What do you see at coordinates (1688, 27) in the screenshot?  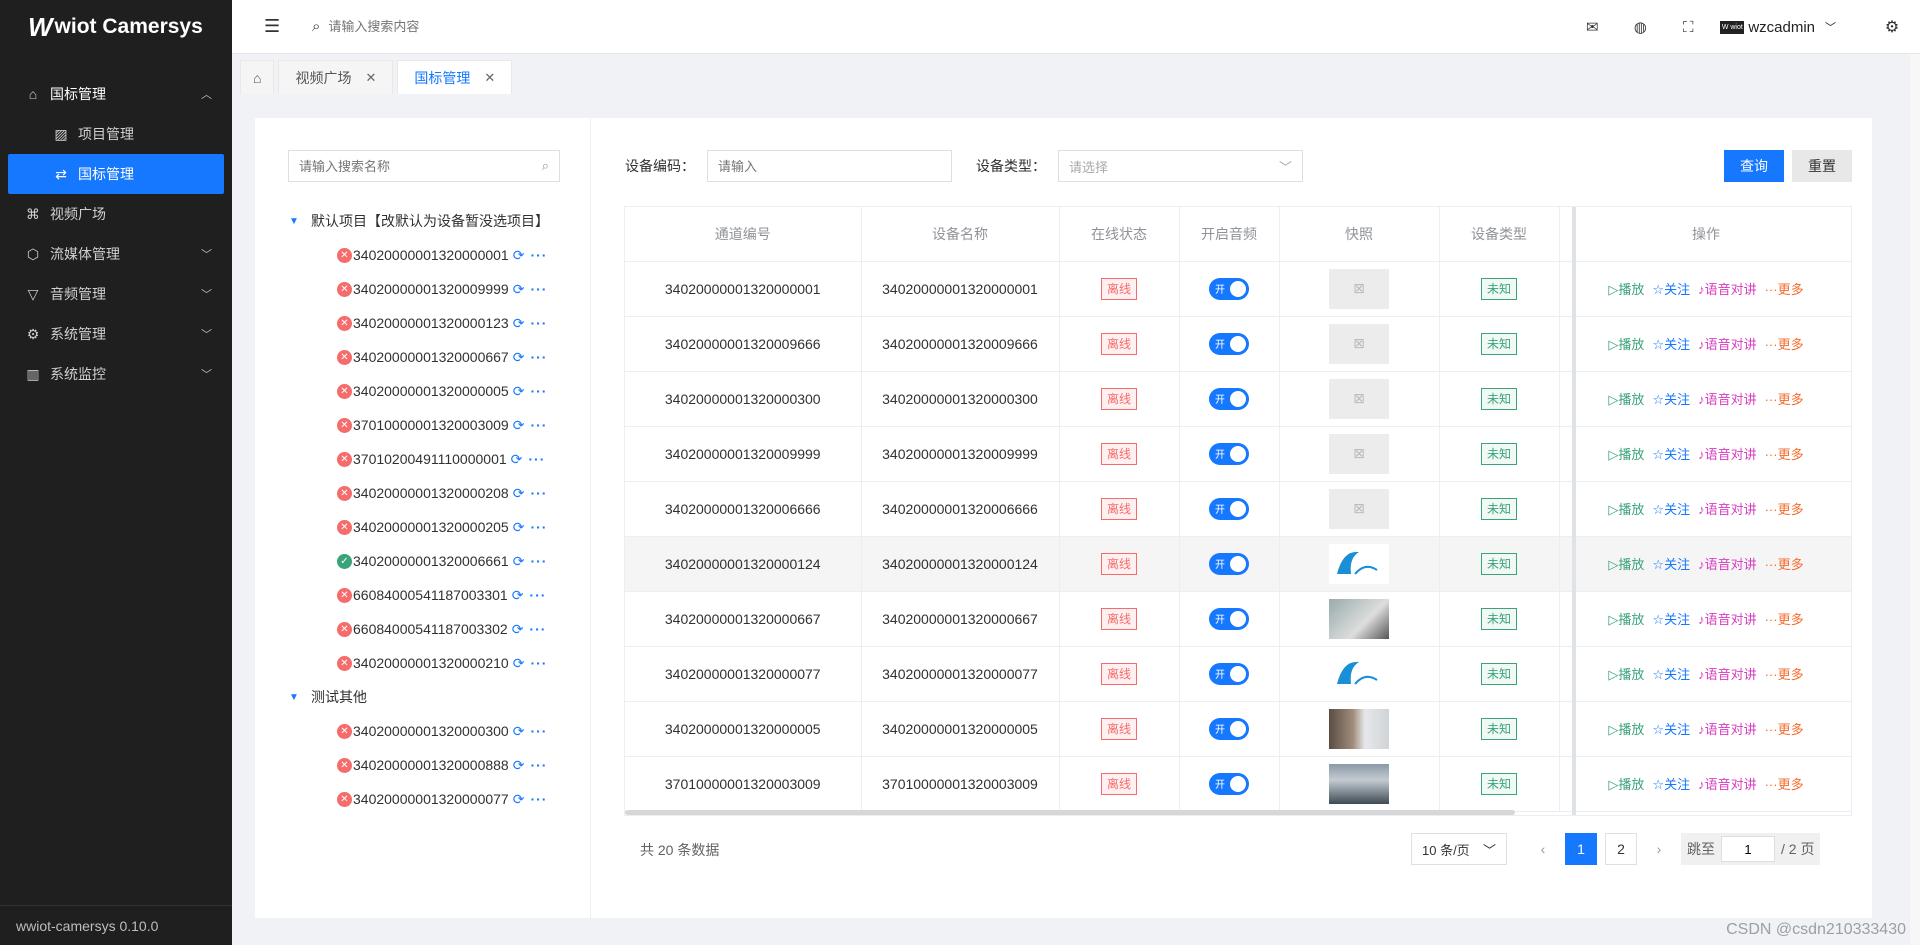 I see `fullscreen-icon: ⛶` at bounding box center [1688, 27].